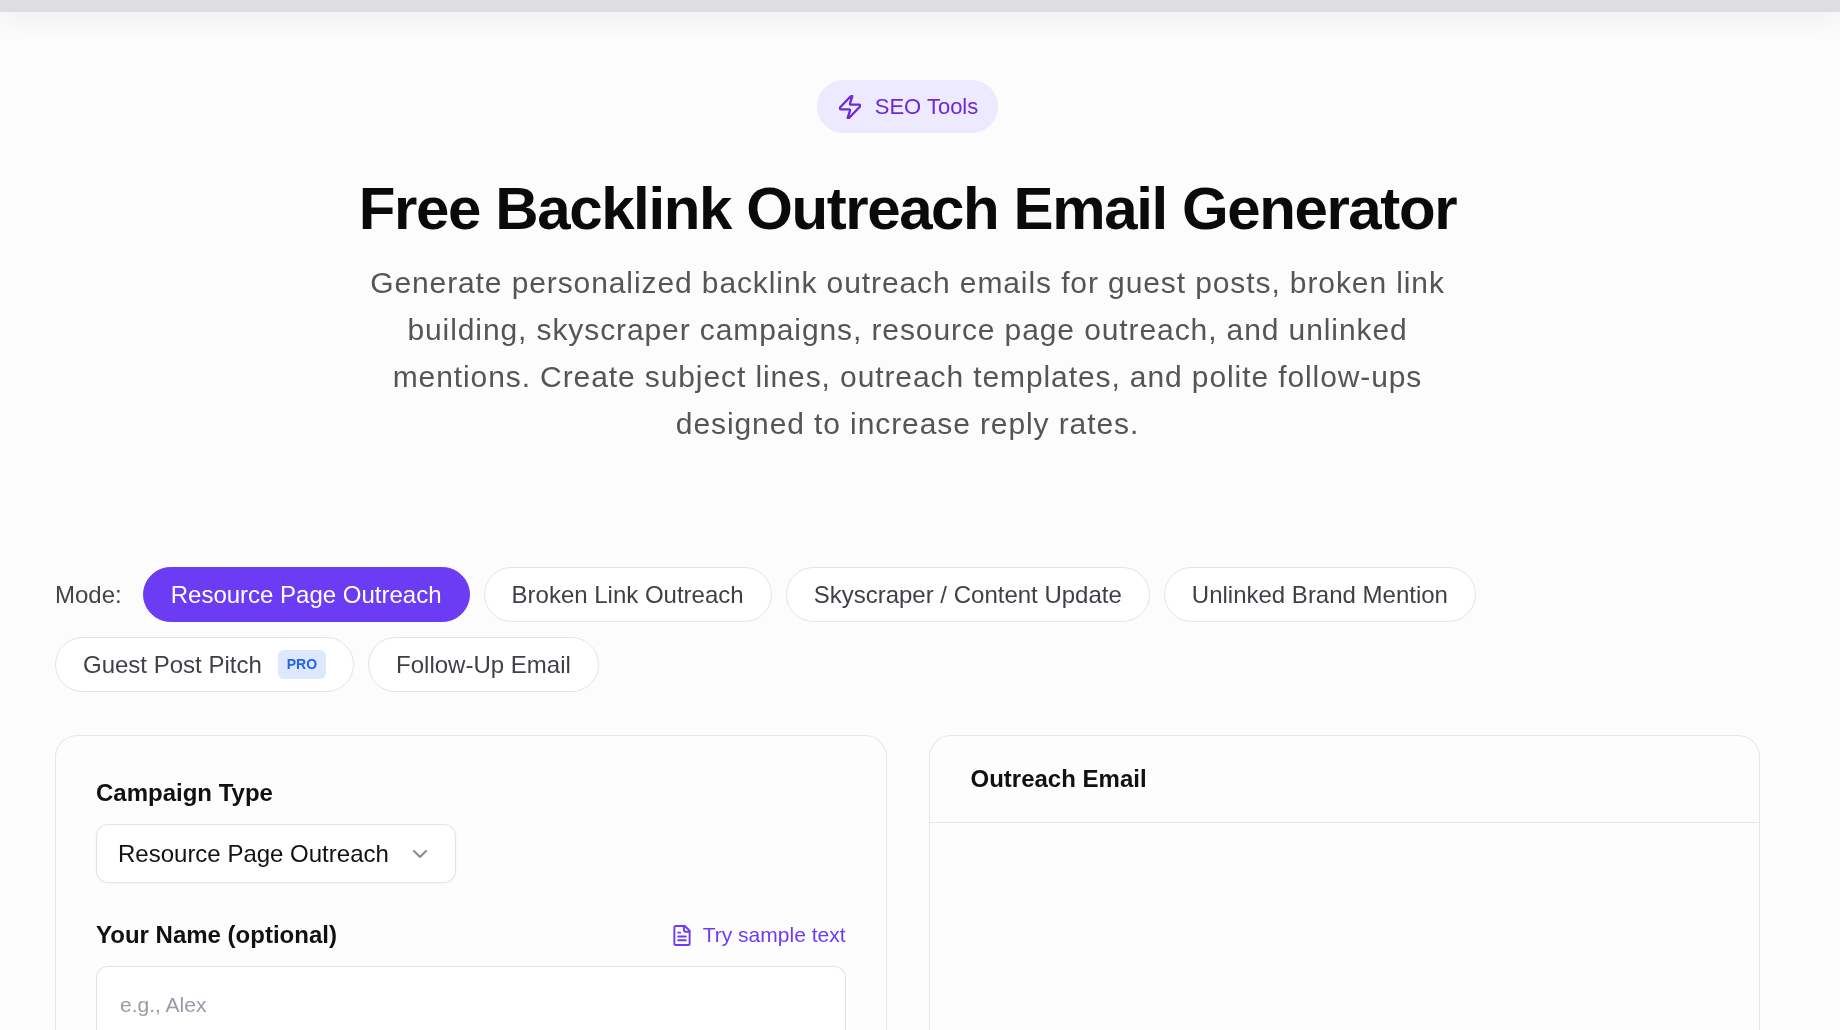 The width and height of the screenshot is (1840, 1030). Describe the element at coordinates (849, 106) in the screenshot. I see `lightning-icon` at that location.